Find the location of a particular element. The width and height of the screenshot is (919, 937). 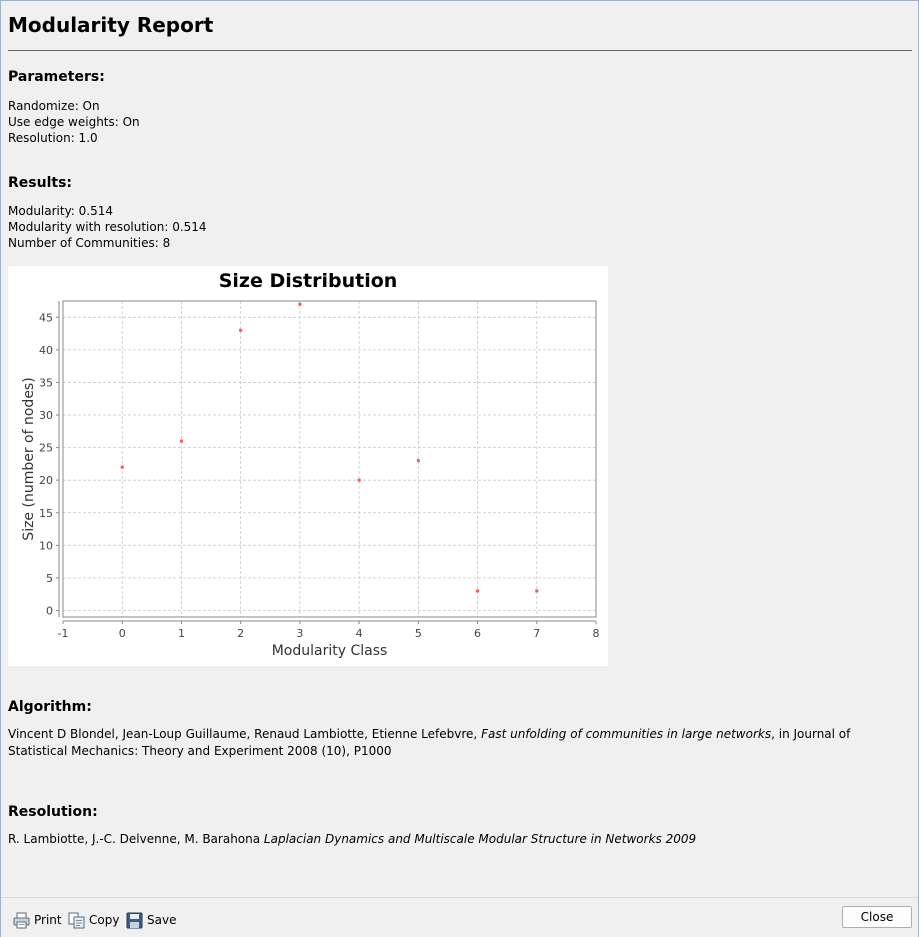

floppy-disk-icon is located at coordinates (134, 920).